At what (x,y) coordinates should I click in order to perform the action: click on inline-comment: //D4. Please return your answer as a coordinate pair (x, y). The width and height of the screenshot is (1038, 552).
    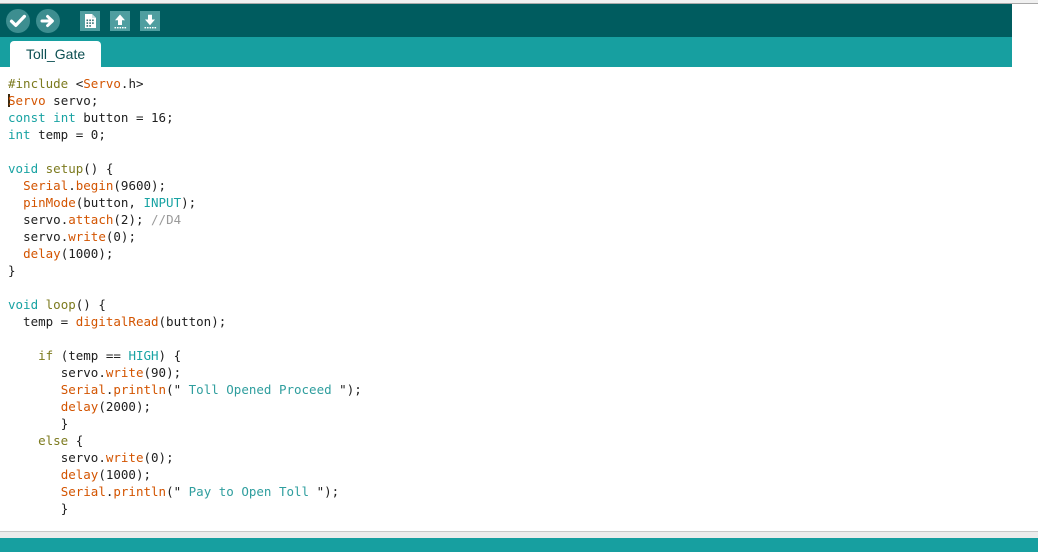
    Looking at the image, I should click on (166, 219).